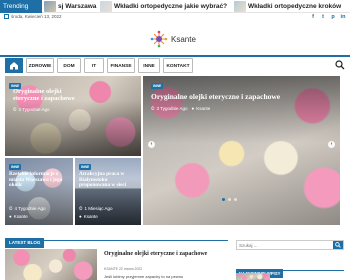 The image size is (350, 280). What do you see at coordinates (116, 239) in the screenshot?
I see `latest-blog-heading: LATEST BLOG` at bounding box center [116, 239].